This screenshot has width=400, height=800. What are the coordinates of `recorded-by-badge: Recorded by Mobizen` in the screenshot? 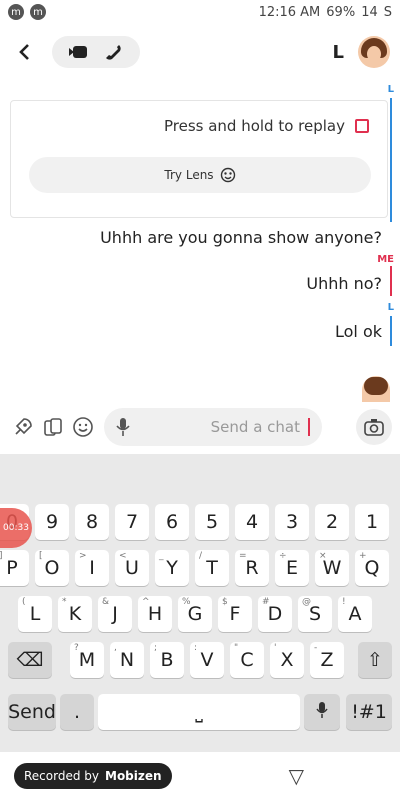 It's located at (93, 776).